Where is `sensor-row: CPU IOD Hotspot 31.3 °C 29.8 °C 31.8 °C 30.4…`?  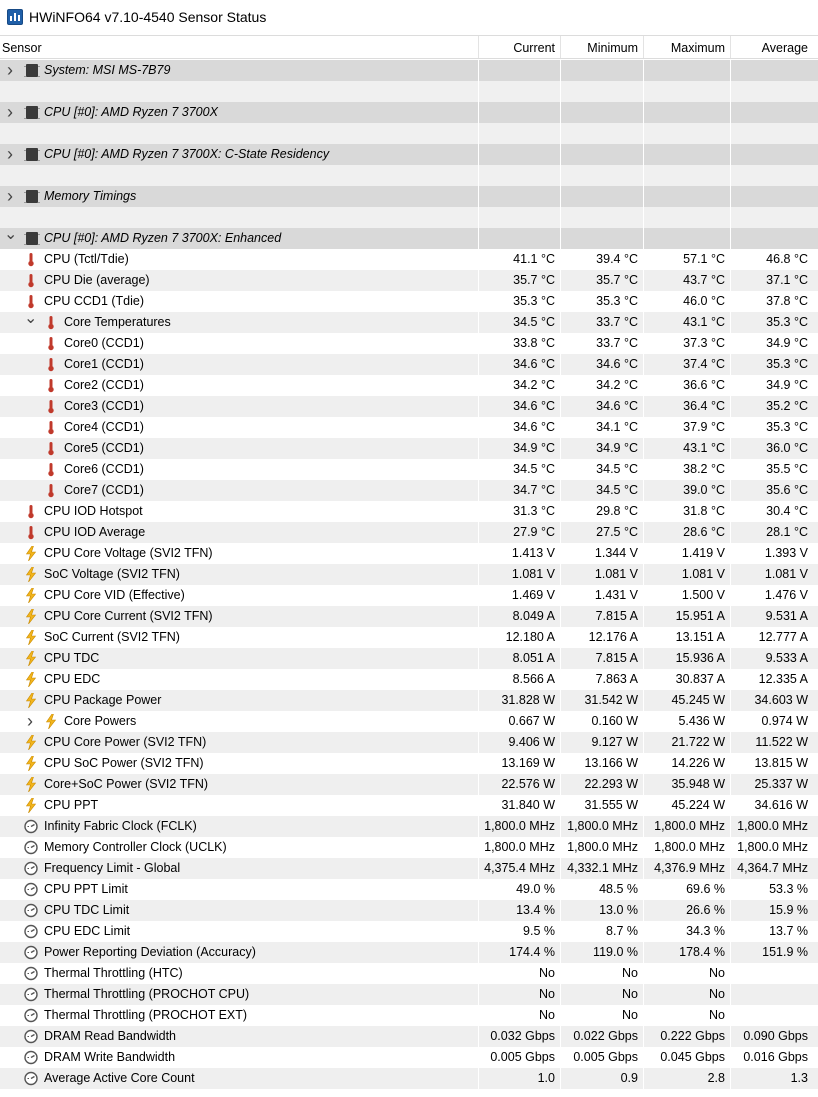 sensor-row: CPU IOD Hotspot 31.3 °C 29.8 °C 31.8 °C 30.4… is located at coordinates (409, 511).